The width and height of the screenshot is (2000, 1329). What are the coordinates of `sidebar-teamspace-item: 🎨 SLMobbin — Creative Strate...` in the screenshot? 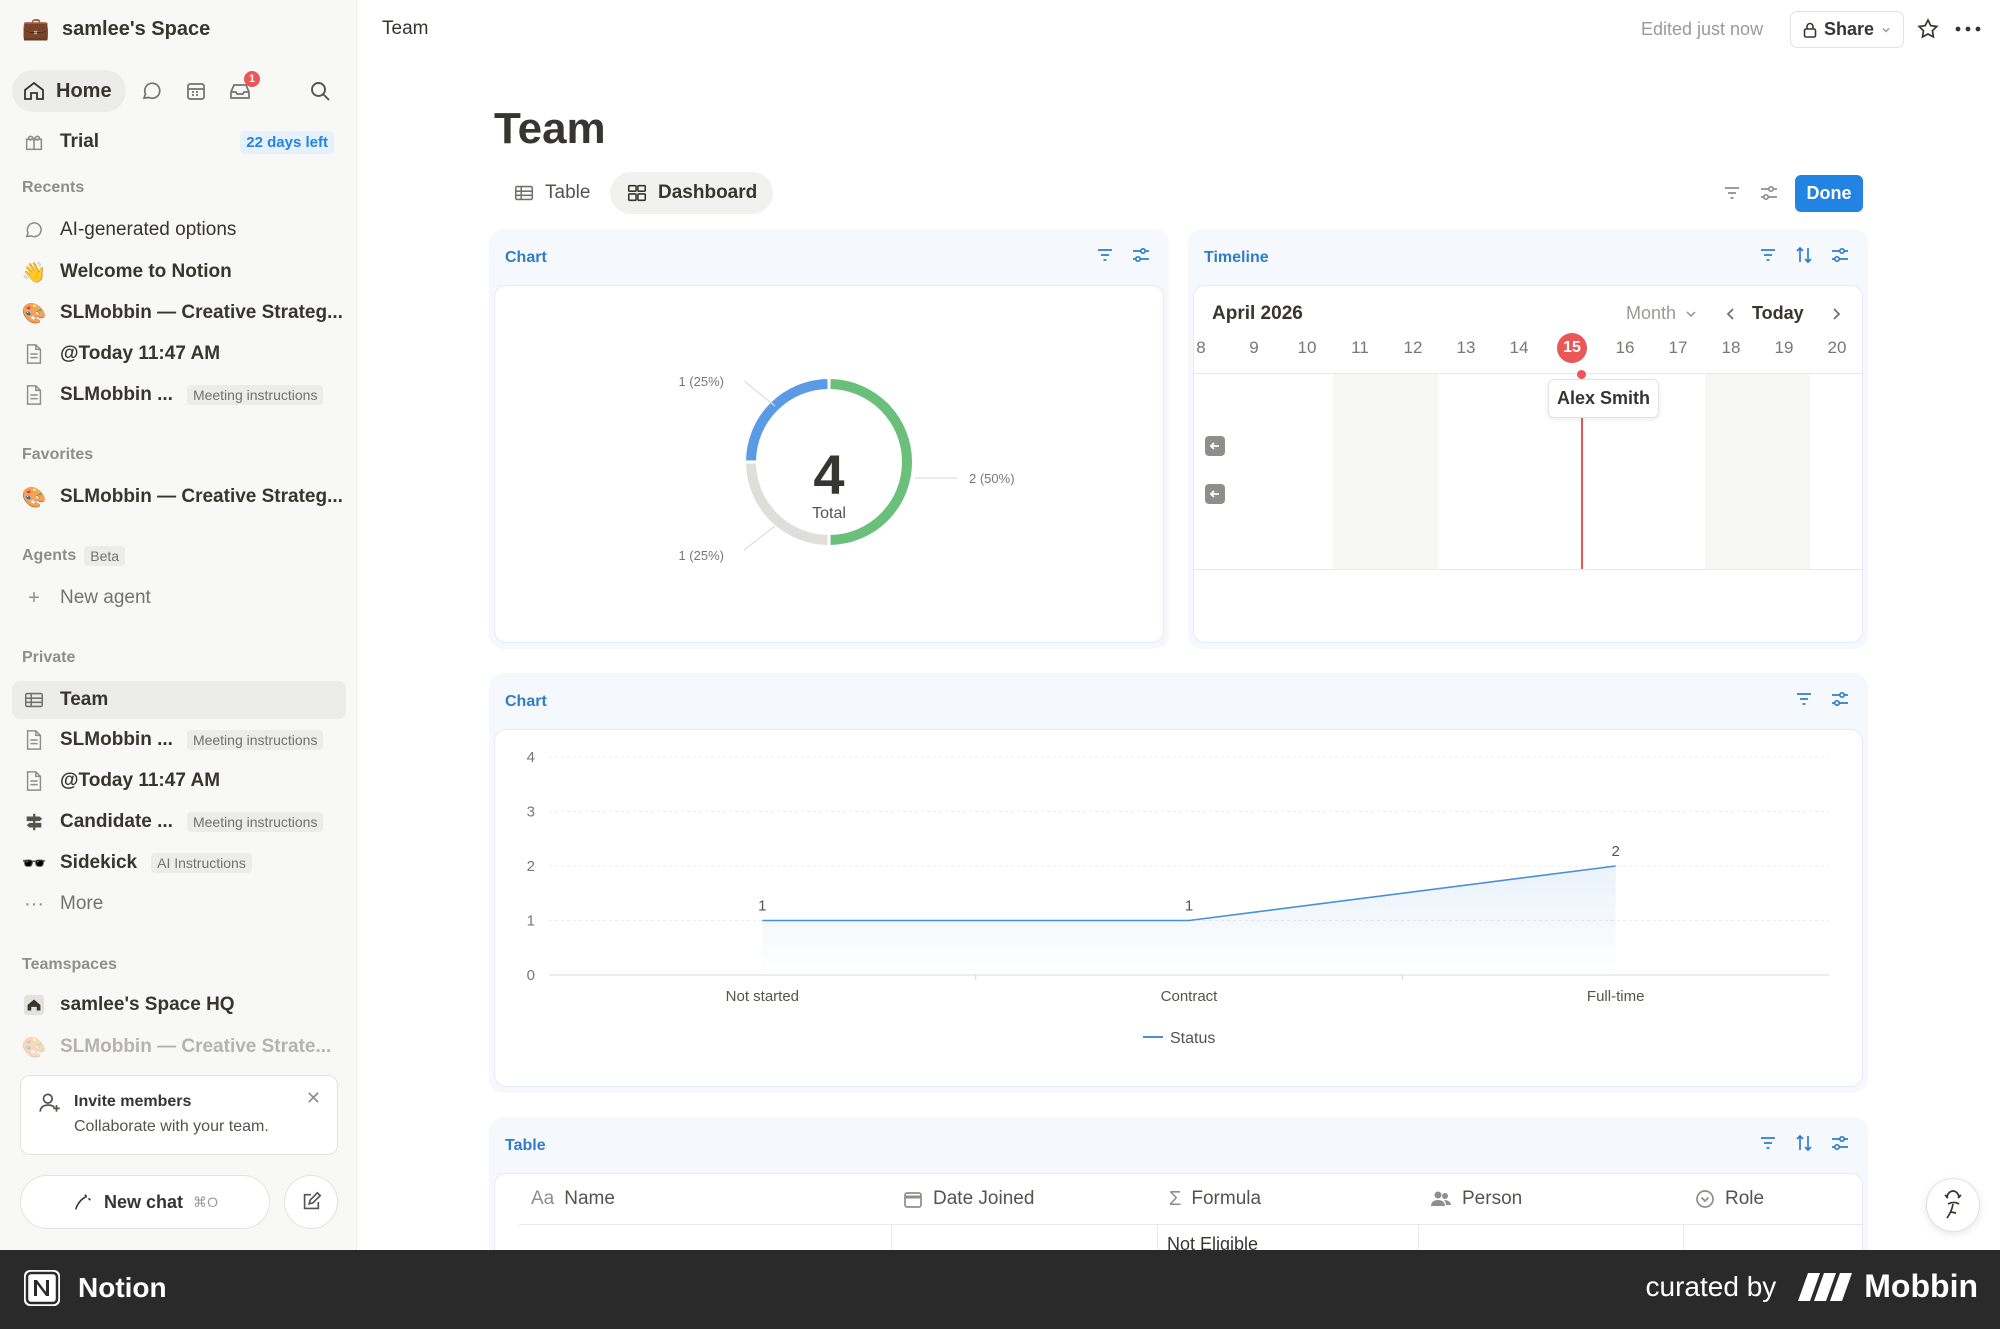 It's located at (179, 1047).